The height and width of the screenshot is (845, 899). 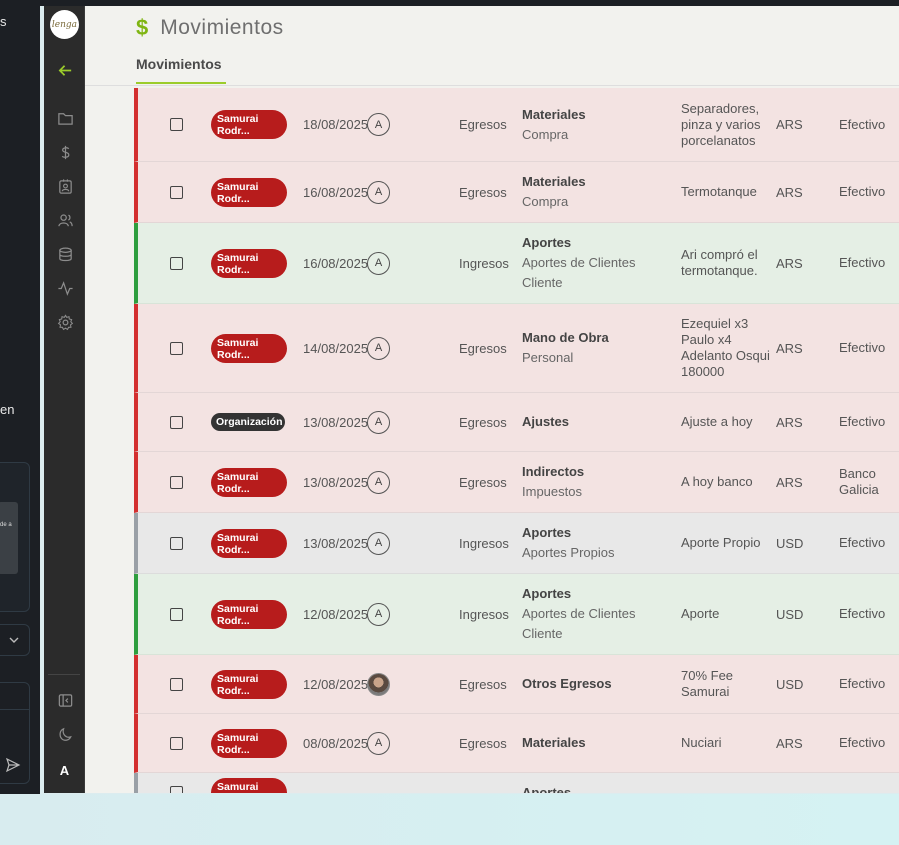 What do you see at coordinates (65, 186) in the screenshot?
I see `contact-card-icon` at bounding box center [65, 186].